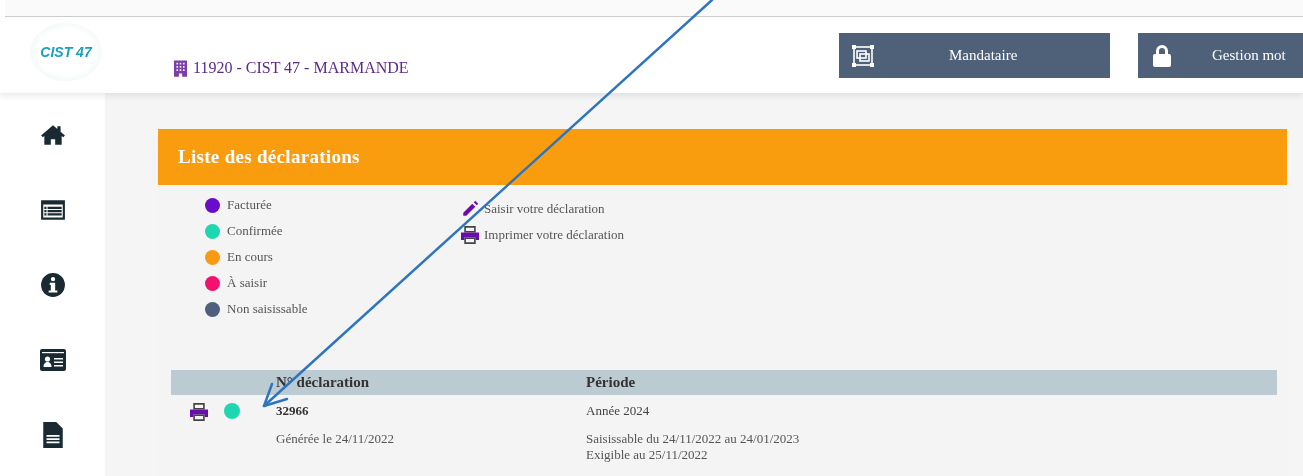 The width and height of the screenshot is (1303, 476). What do you see at coordinates (693, 439) in the screenshot?
I see `period-detail: Saisissable du 24/11/2022 au 24/01/2023` at bounding box center [693, 439].